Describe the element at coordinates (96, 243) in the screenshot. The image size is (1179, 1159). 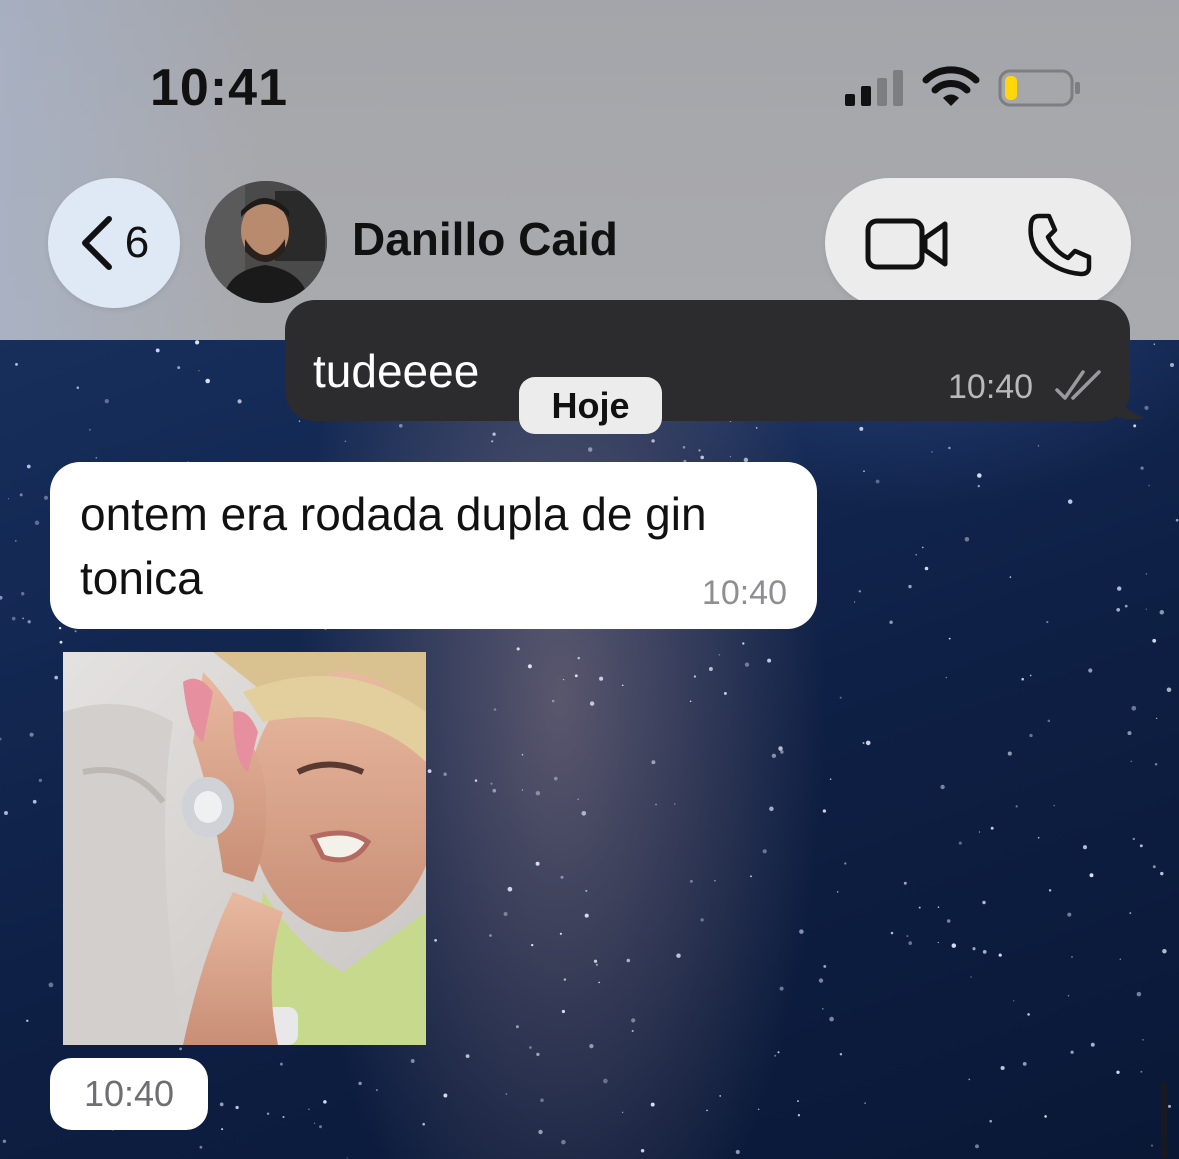
I see `back-chevron-icon` at that location.